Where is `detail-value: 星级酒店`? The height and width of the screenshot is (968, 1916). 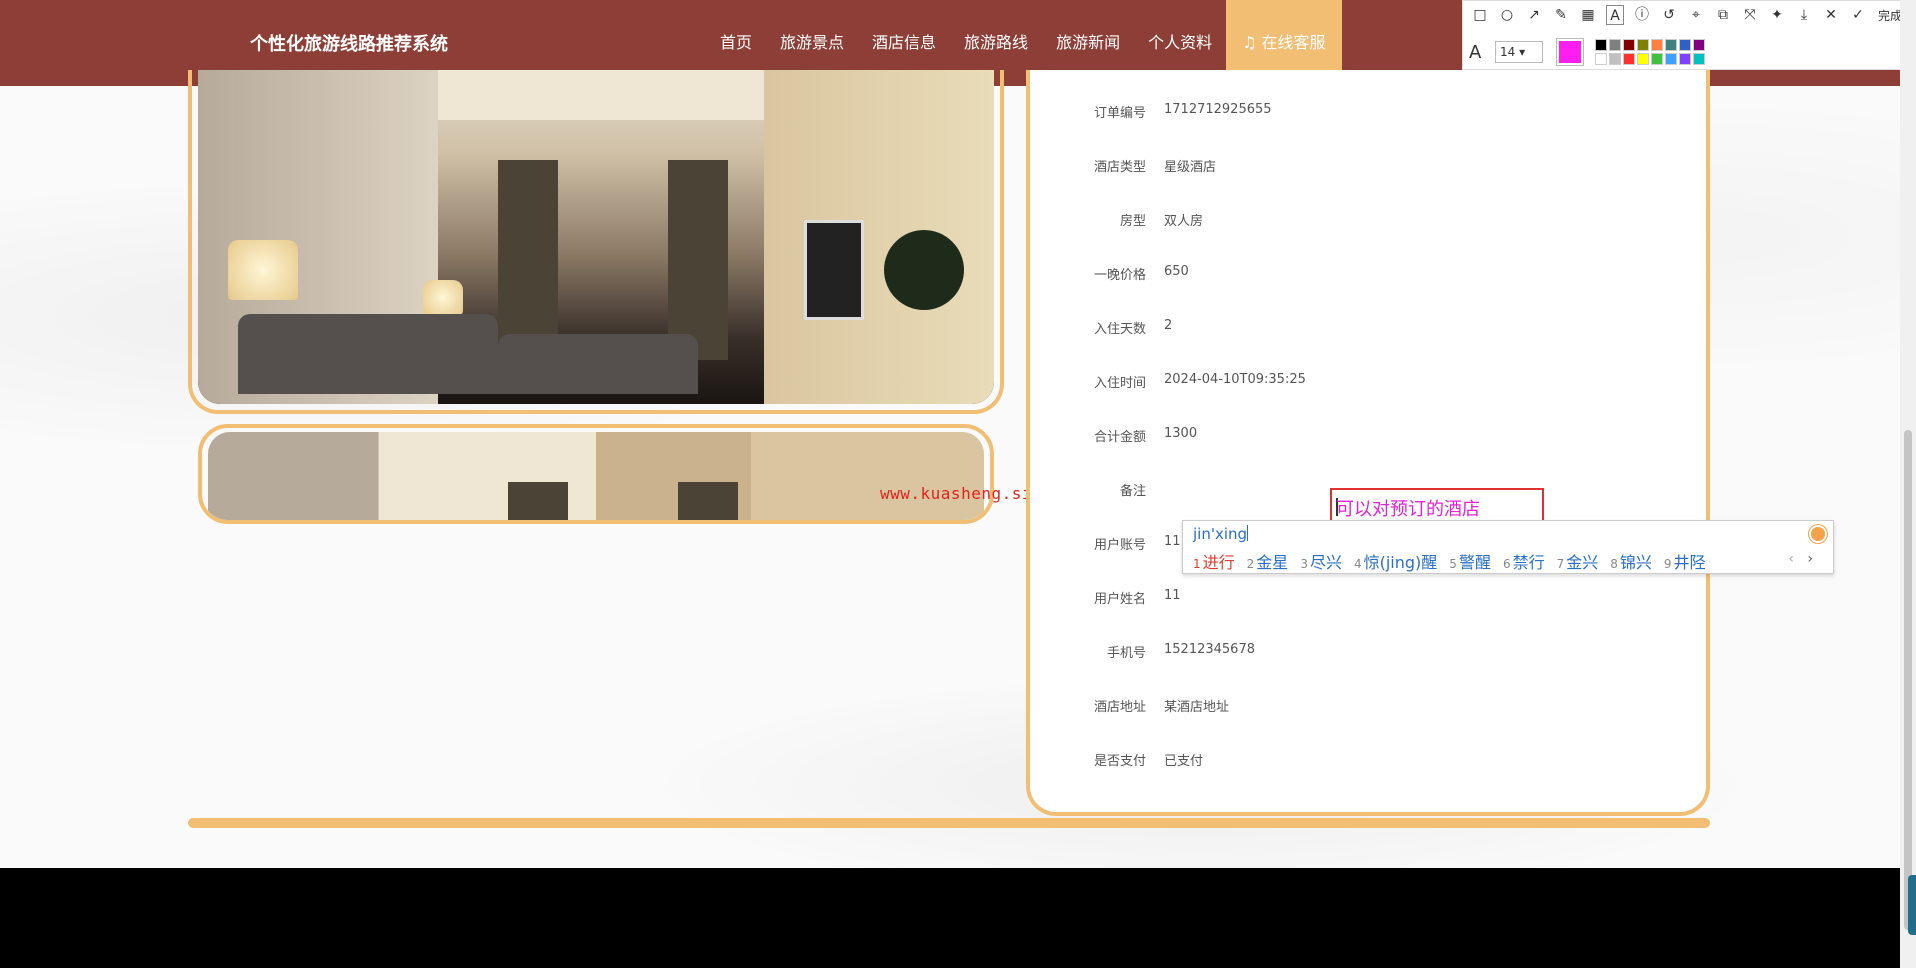 detail-value: 星级酒店 is located at coordinates (1190, 167).